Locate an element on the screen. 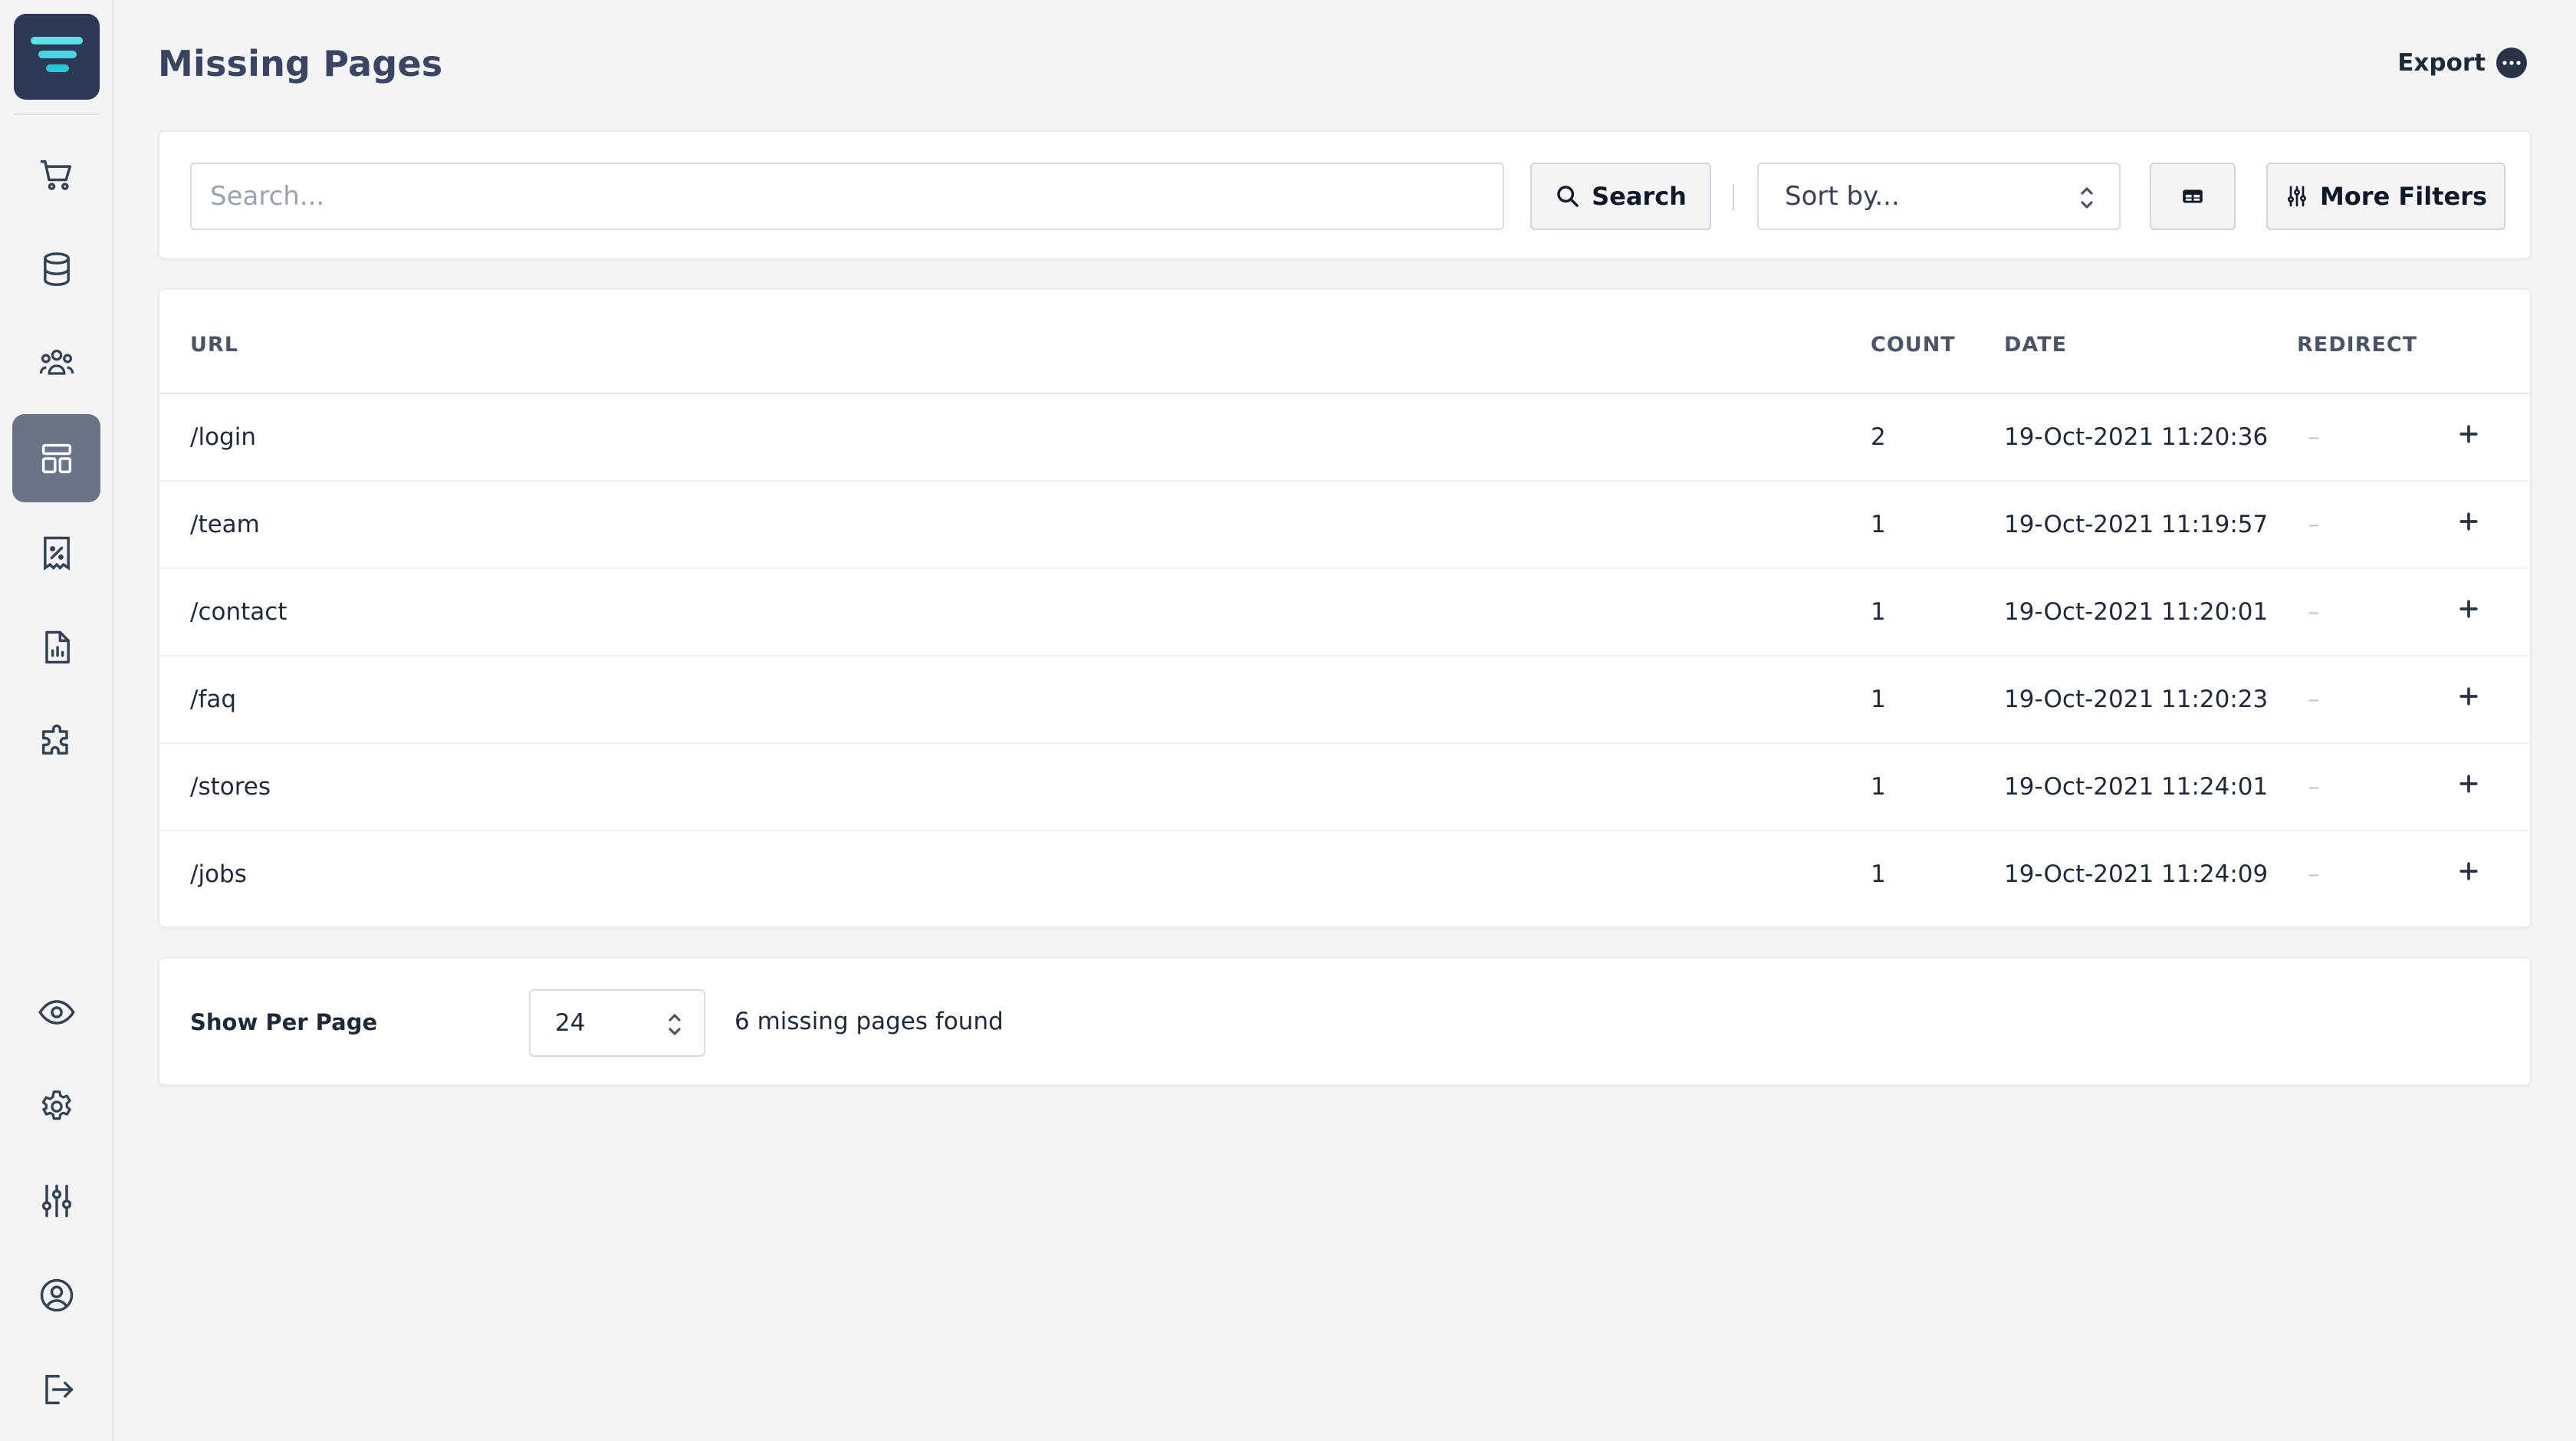  filter-sliders-icon is located at coordinates (2296, 197).